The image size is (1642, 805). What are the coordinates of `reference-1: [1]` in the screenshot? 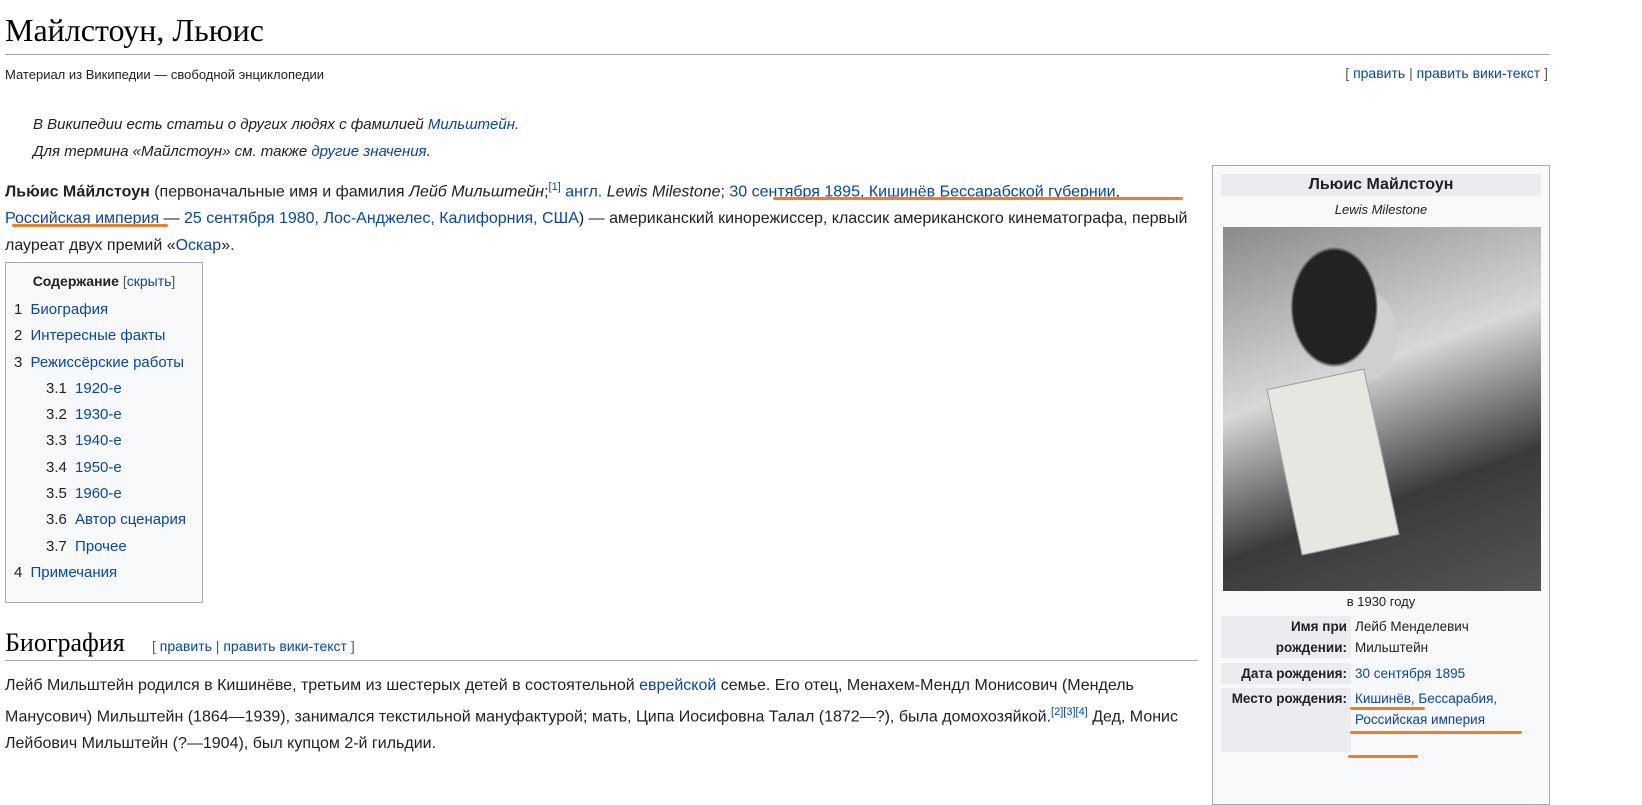 It's located at (555, 187).